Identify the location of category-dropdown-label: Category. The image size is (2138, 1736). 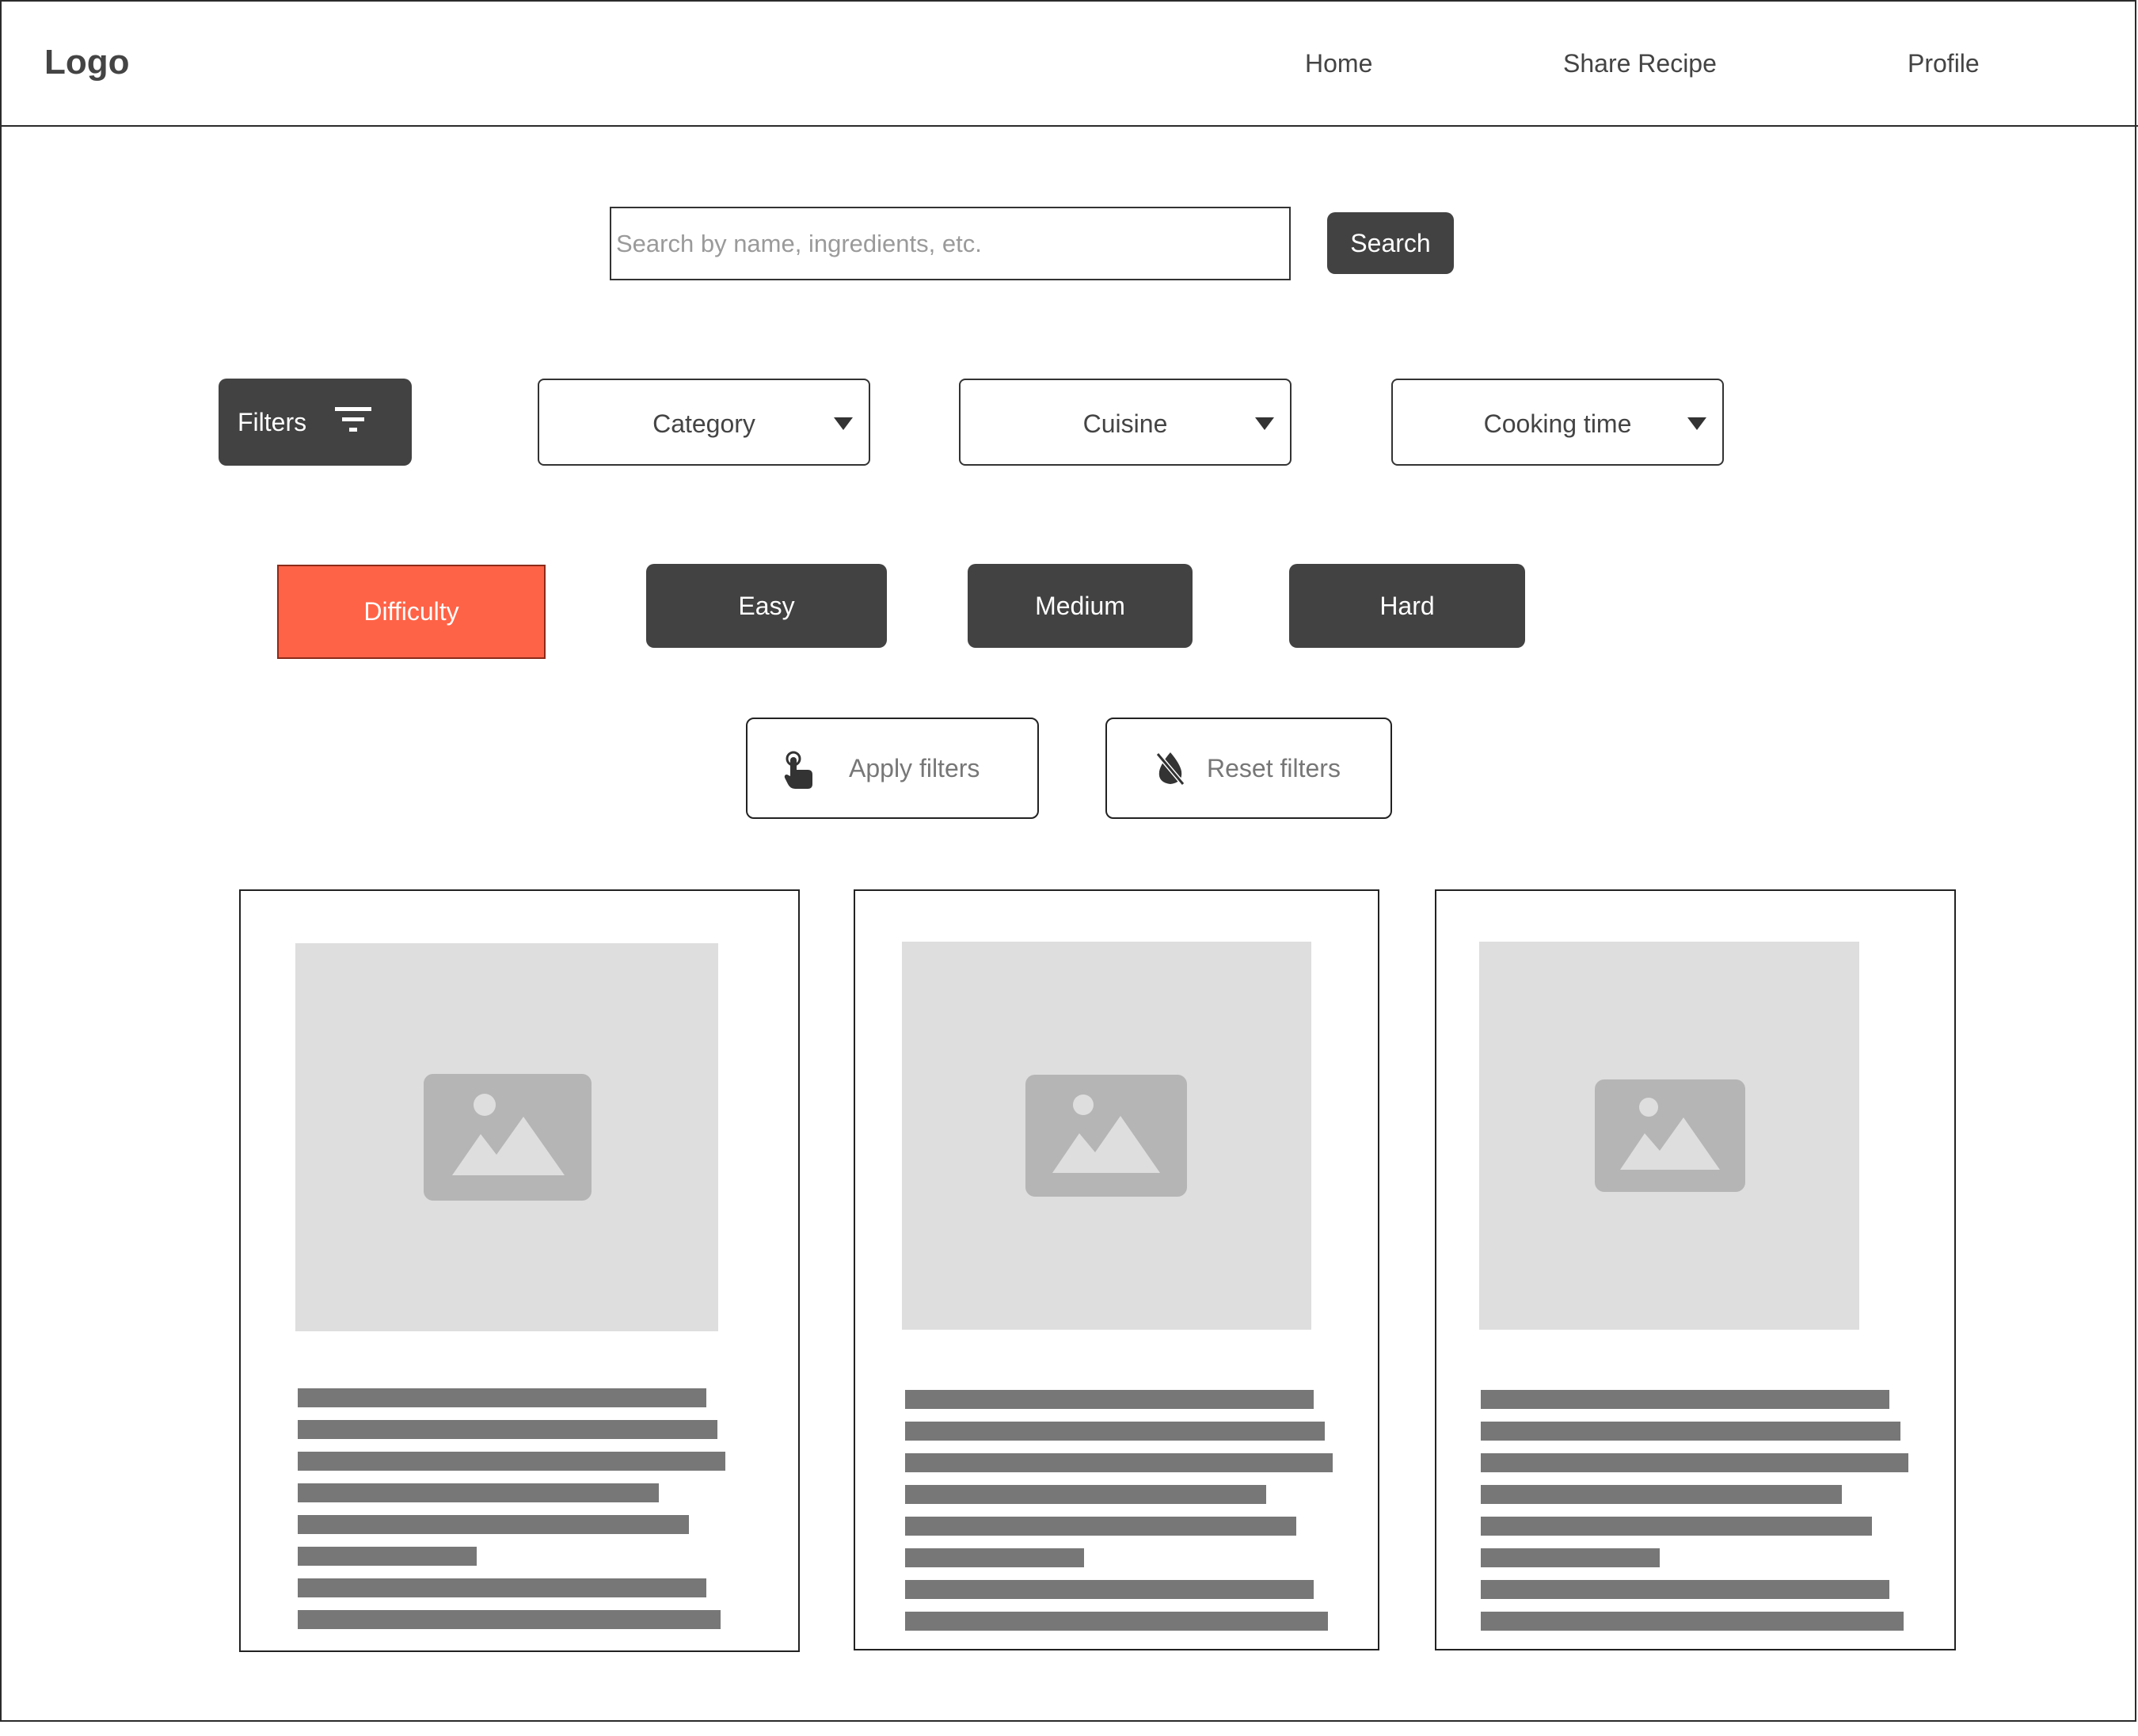
(703, 423).